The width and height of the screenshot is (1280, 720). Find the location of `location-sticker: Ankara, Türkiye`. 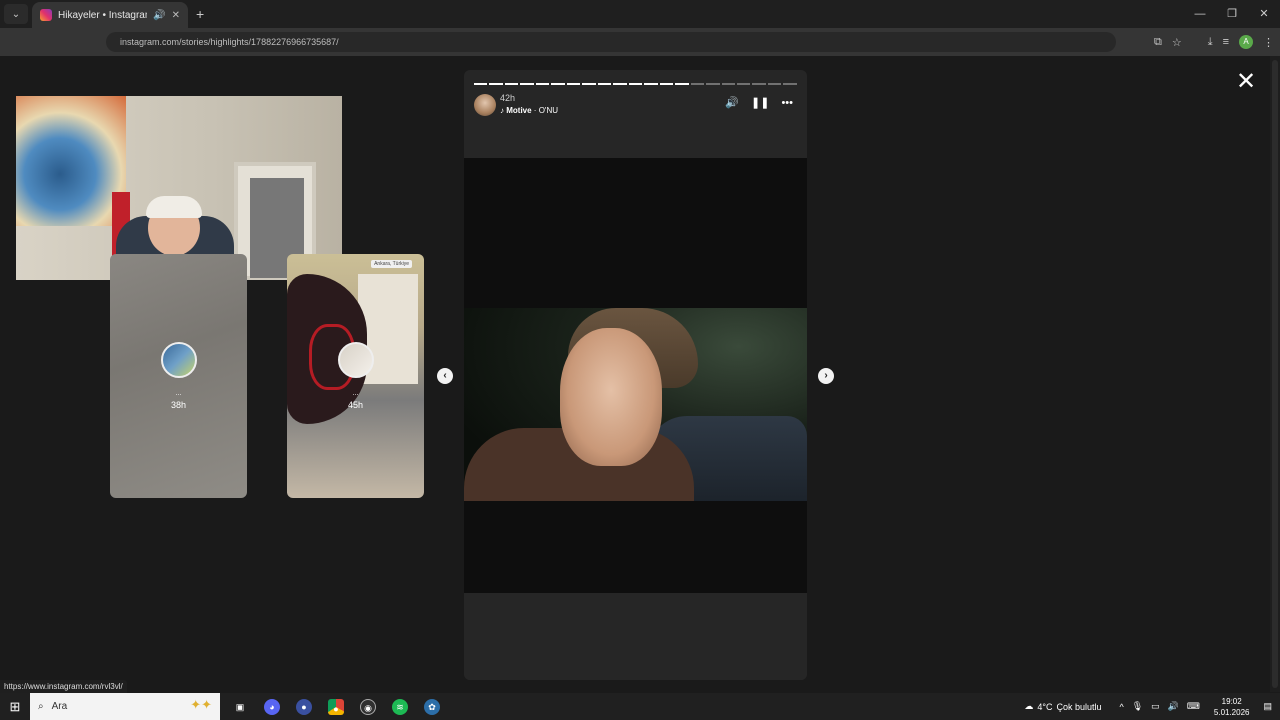

location-sticker: Ankara, Türkiye is located at coordinates (391, 264).